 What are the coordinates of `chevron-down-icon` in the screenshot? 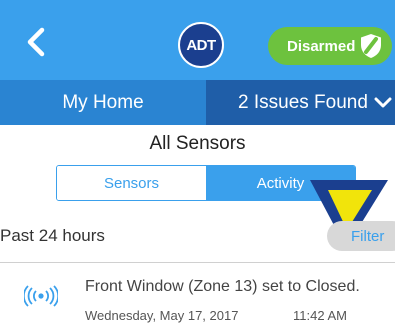 It's located at (383, 102).